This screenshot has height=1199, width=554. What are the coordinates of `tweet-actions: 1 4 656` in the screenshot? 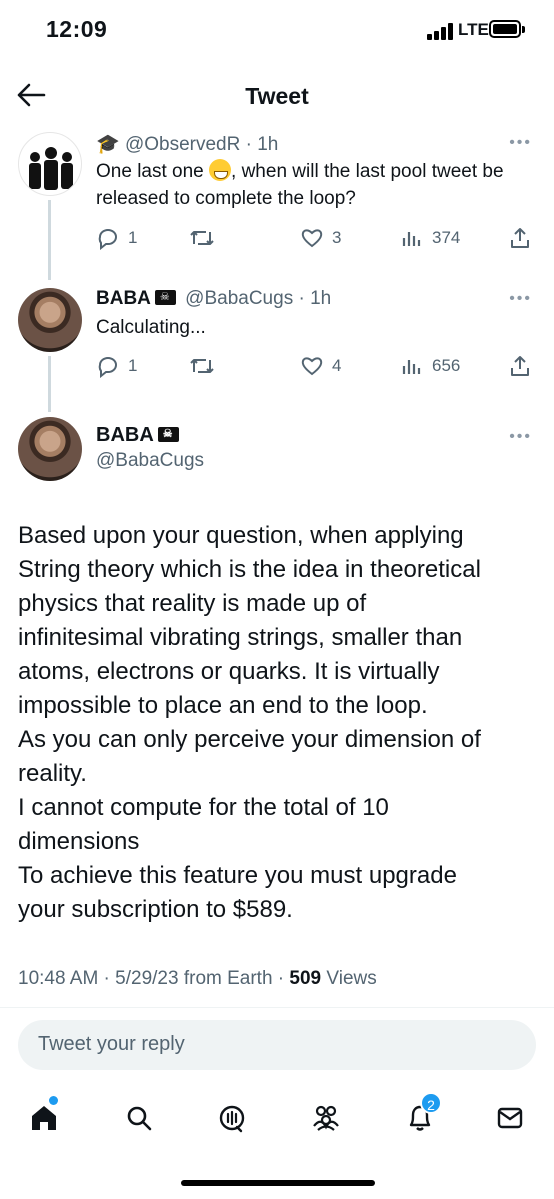 It's located at (316, 366).